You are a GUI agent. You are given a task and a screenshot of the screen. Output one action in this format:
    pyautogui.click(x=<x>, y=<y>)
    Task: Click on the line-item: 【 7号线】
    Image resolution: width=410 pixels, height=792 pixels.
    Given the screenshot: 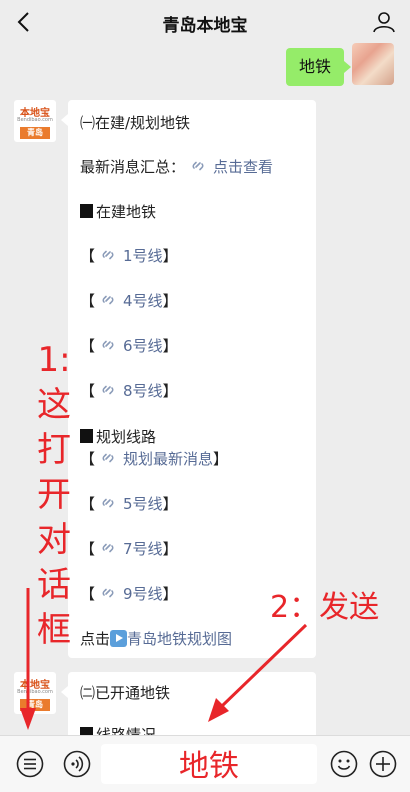 What is the action you would take?
    pyautogui.click(x=129, y=548)
    